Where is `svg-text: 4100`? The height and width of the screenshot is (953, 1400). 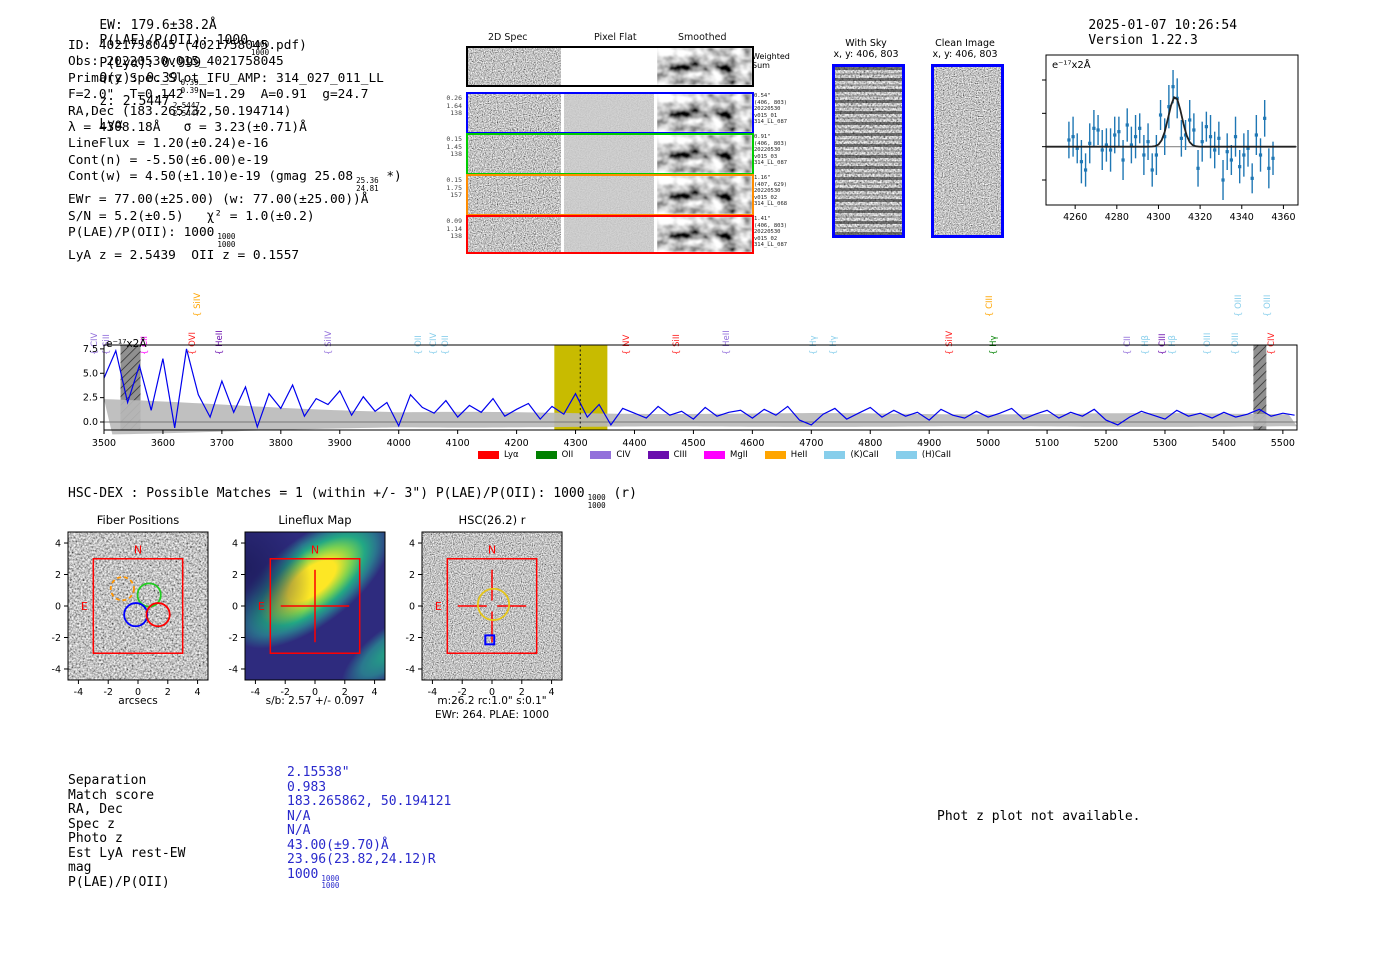 svg-text: 4100 is located at coordinates (458, 443).